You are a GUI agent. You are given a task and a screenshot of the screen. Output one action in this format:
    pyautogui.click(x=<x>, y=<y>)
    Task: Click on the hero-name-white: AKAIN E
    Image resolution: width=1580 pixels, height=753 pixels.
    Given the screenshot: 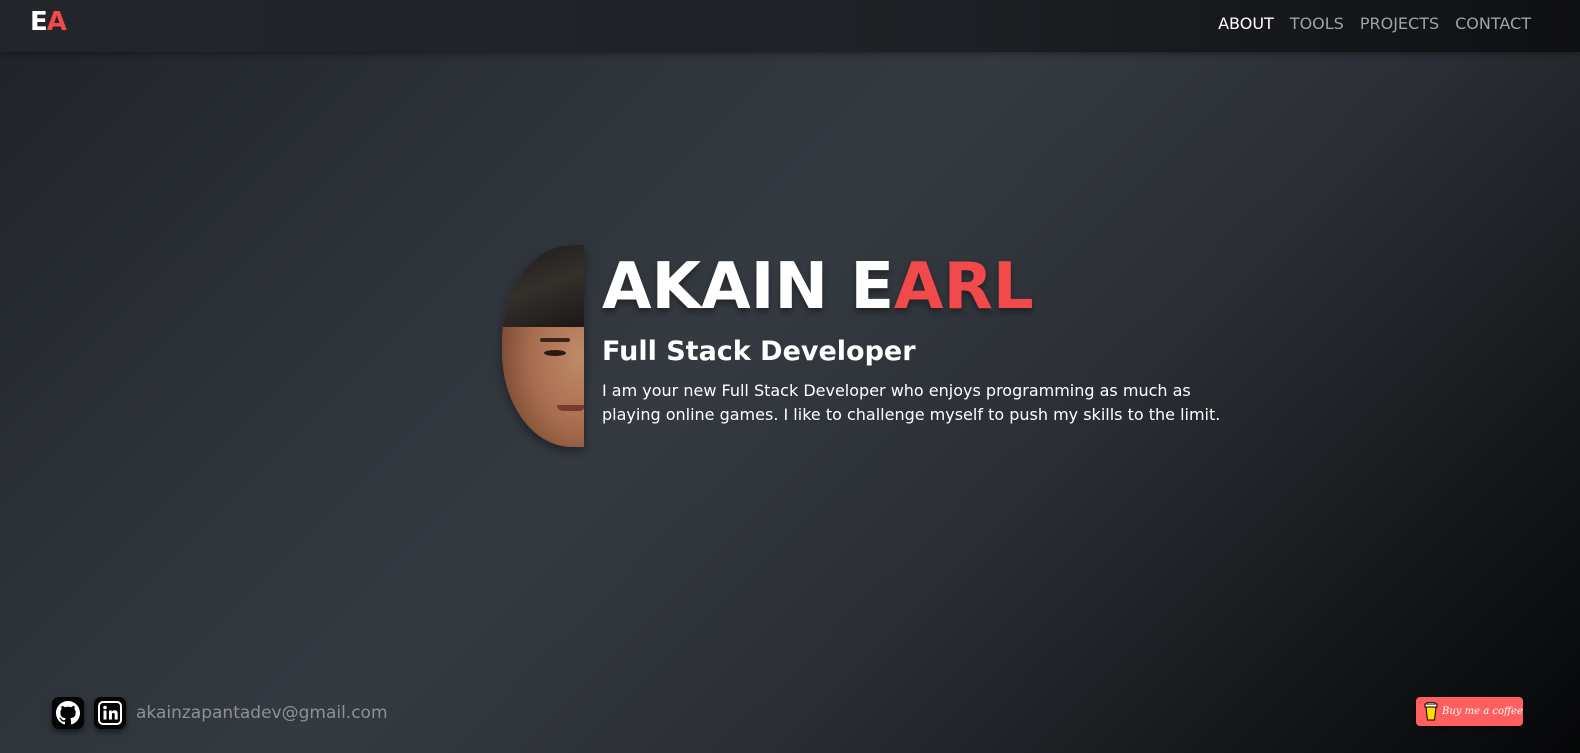 What is the action you would take?
    pyautogui.click(x=748, y=287)
    